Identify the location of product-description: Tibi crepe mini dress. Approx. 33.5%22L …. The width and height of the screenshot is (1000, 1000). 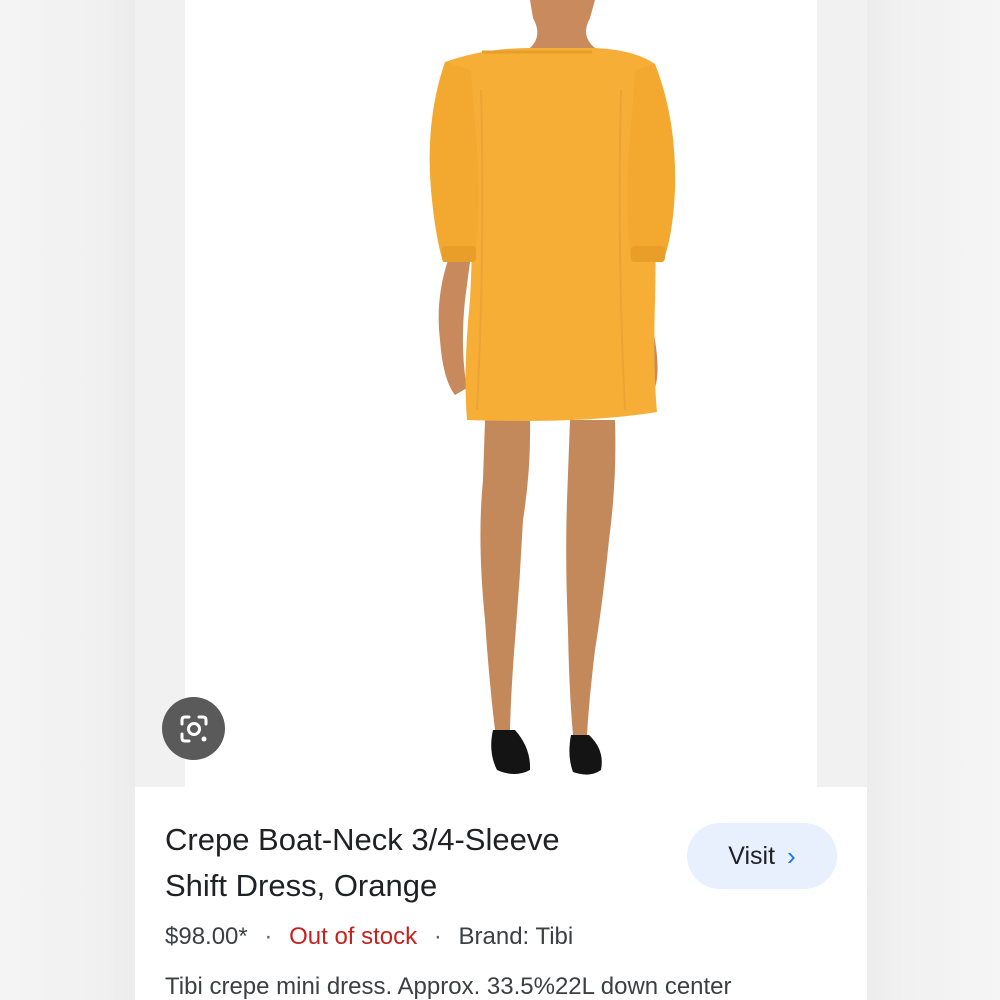
(448, 986).